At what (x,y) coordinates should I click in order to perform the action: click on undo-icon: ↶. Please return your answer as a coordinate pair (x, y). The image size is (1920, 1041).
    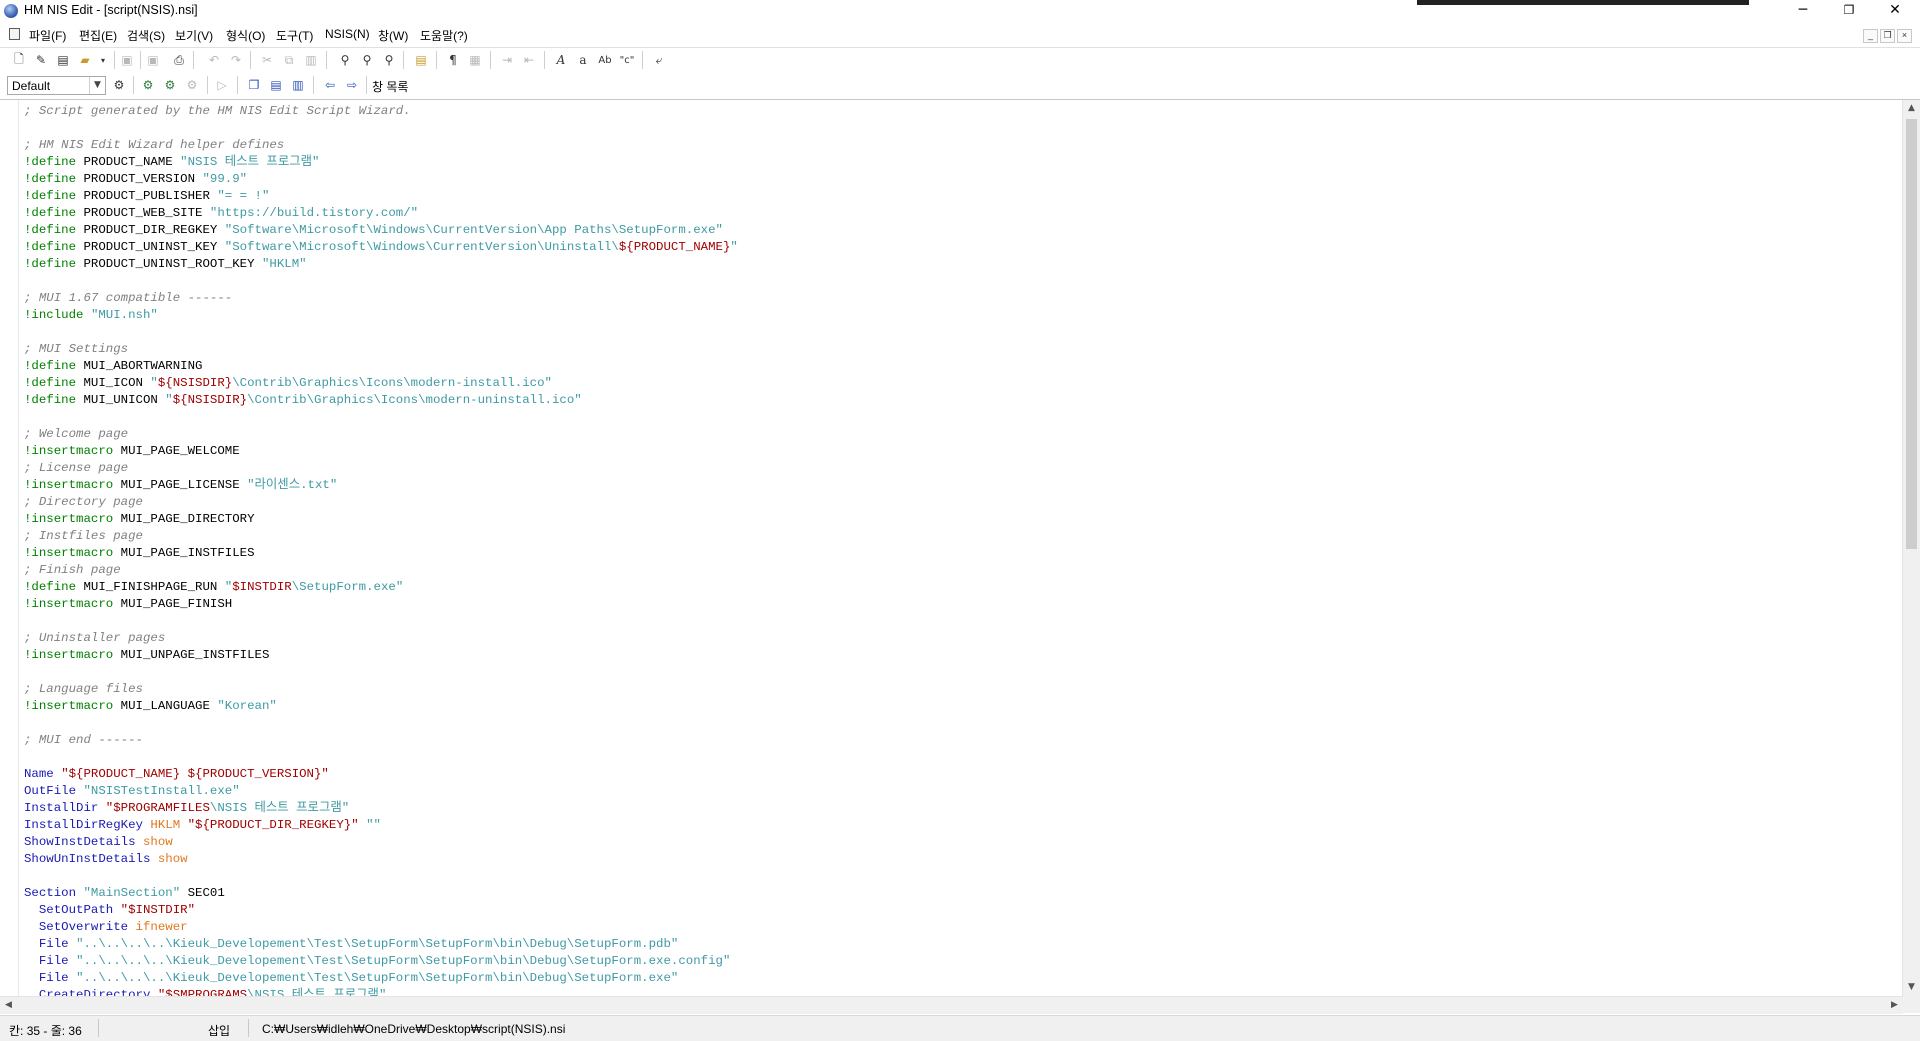
    Looking at the image, I should click on (214, 60).